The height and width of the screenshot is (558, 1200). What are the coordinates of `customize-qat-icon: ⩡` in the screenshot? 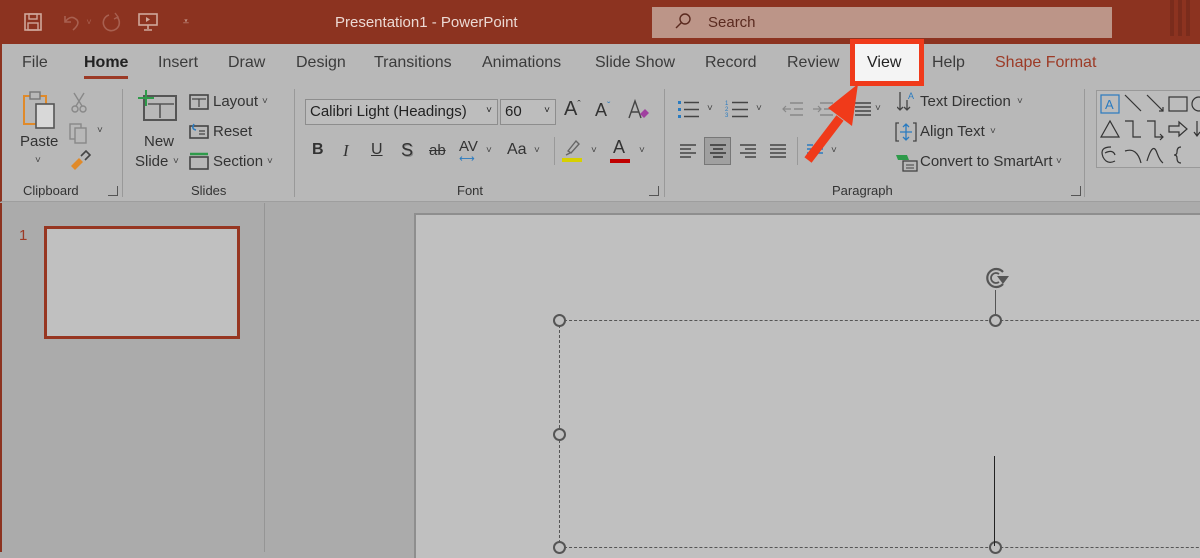 It's located at (186, 22).